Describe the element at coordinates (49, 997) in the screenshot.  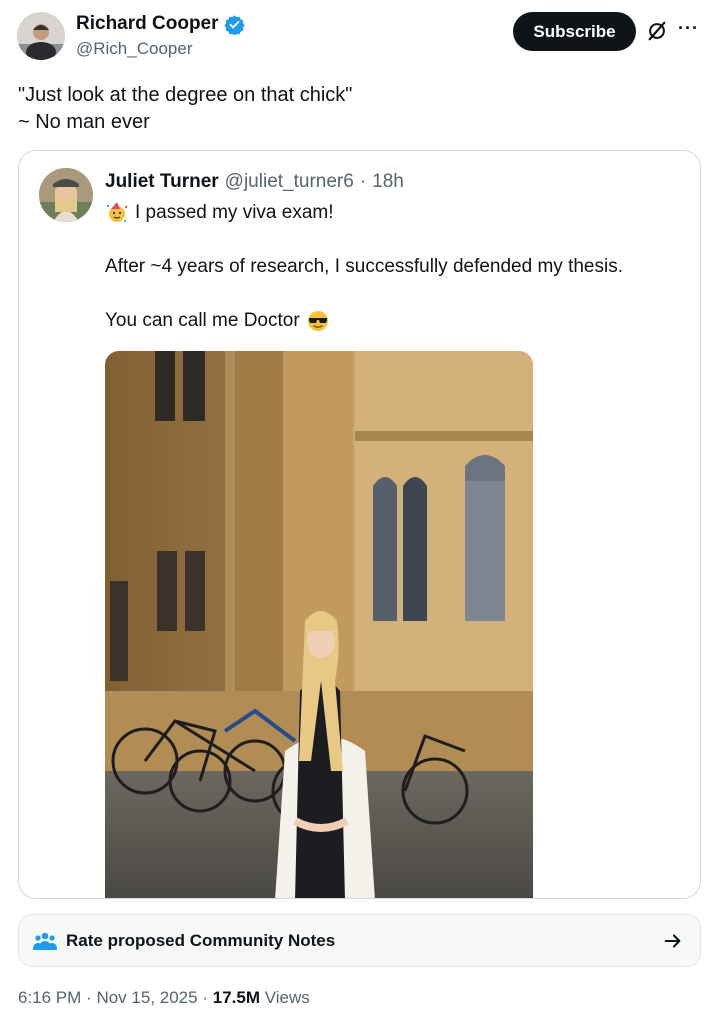
I see `tweet-time: 6:16 PM` at that location.